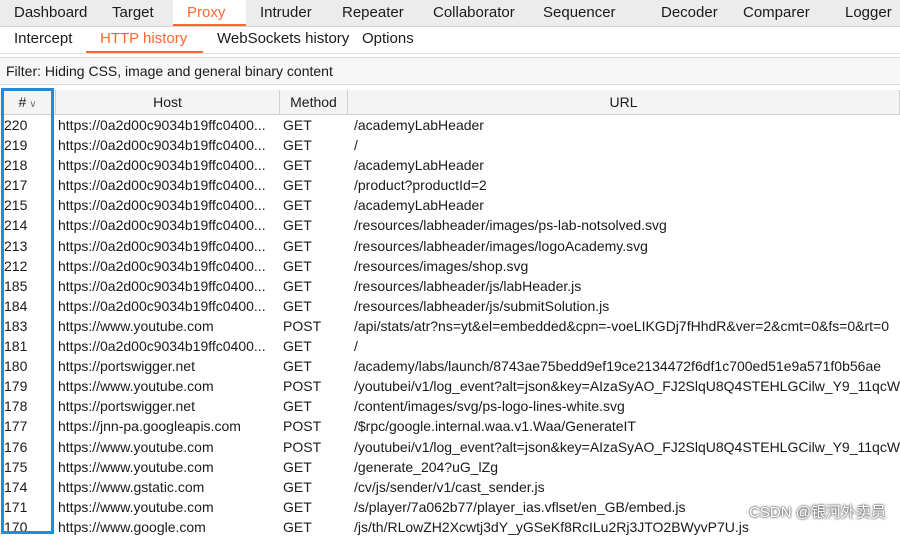 This screenshot has width=900, height=537. Describe the element at coordinates (314, 102) in the screenshot. I see `column-header-method: Method` at that location.